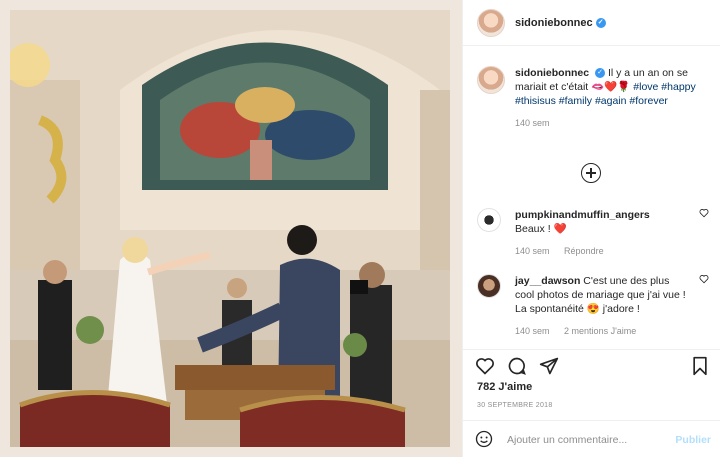 This screenshot has width=720, height=457. What do you see at coordinates (491, 22) in the screenshot?
I see `author-avatar` at bounding box center [491, 22].